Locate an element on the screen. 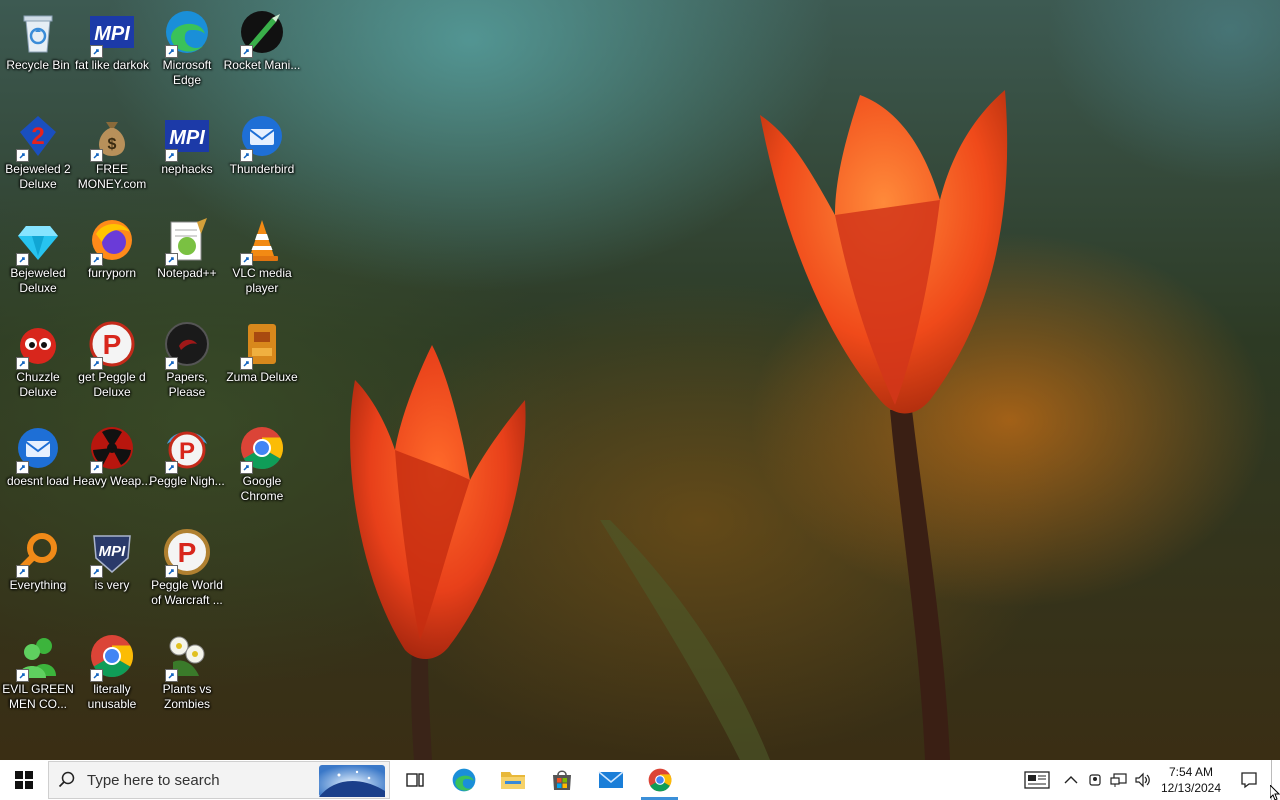 This screenshot has height=800, width=1280. desktop-icon-google-chrome: Google Chrome is located at coordinates (262, 466).